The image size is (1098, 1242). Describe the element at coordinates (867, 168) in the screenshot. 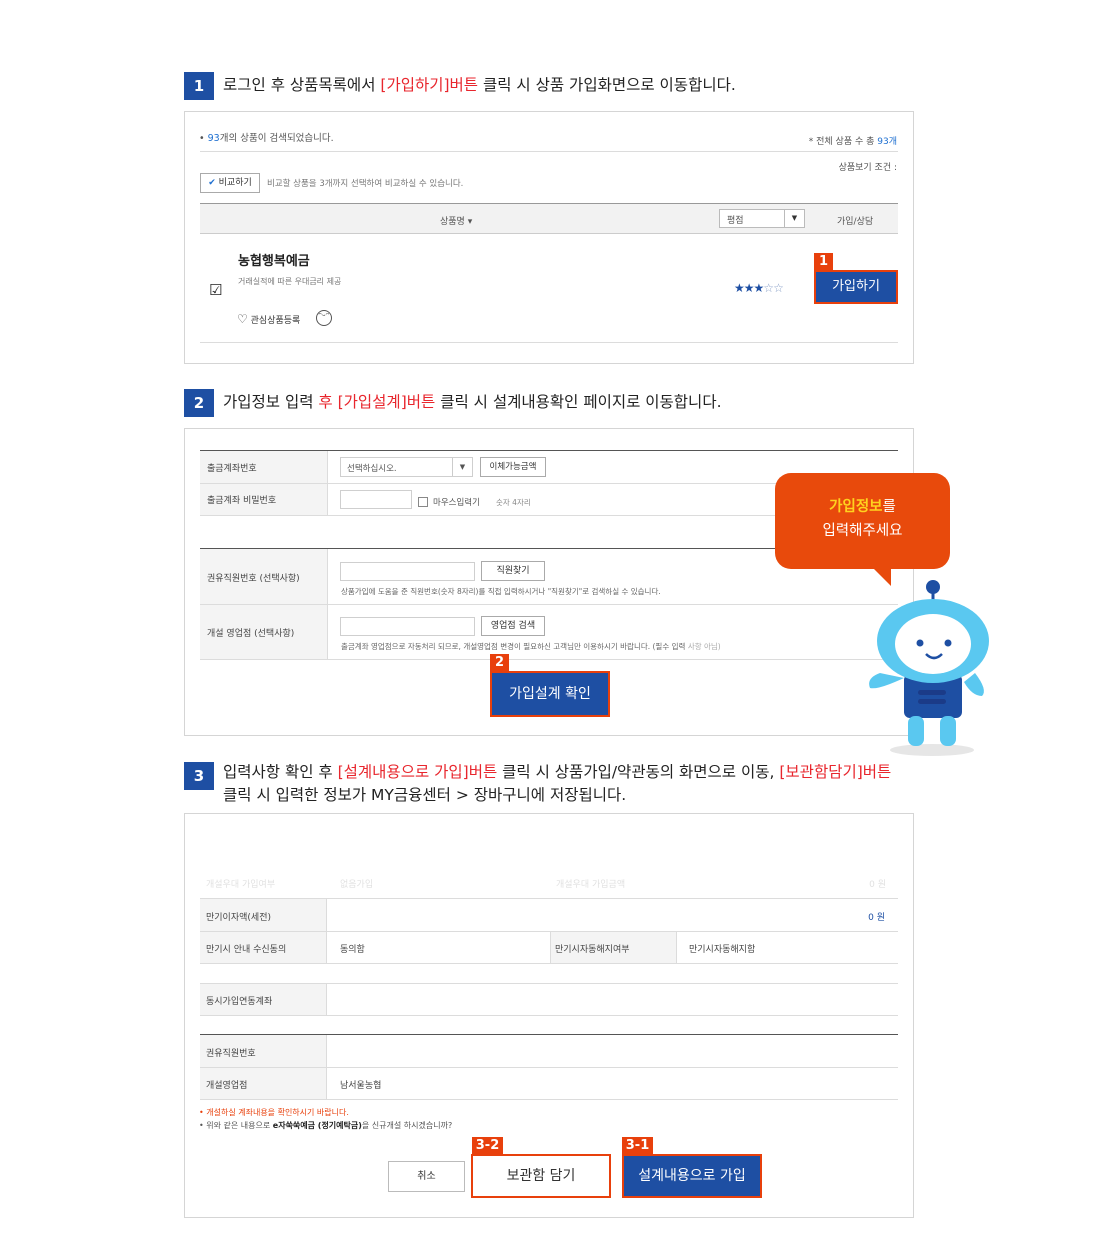

I see `view-condition-label: 상품보기 조건 :` at that location.